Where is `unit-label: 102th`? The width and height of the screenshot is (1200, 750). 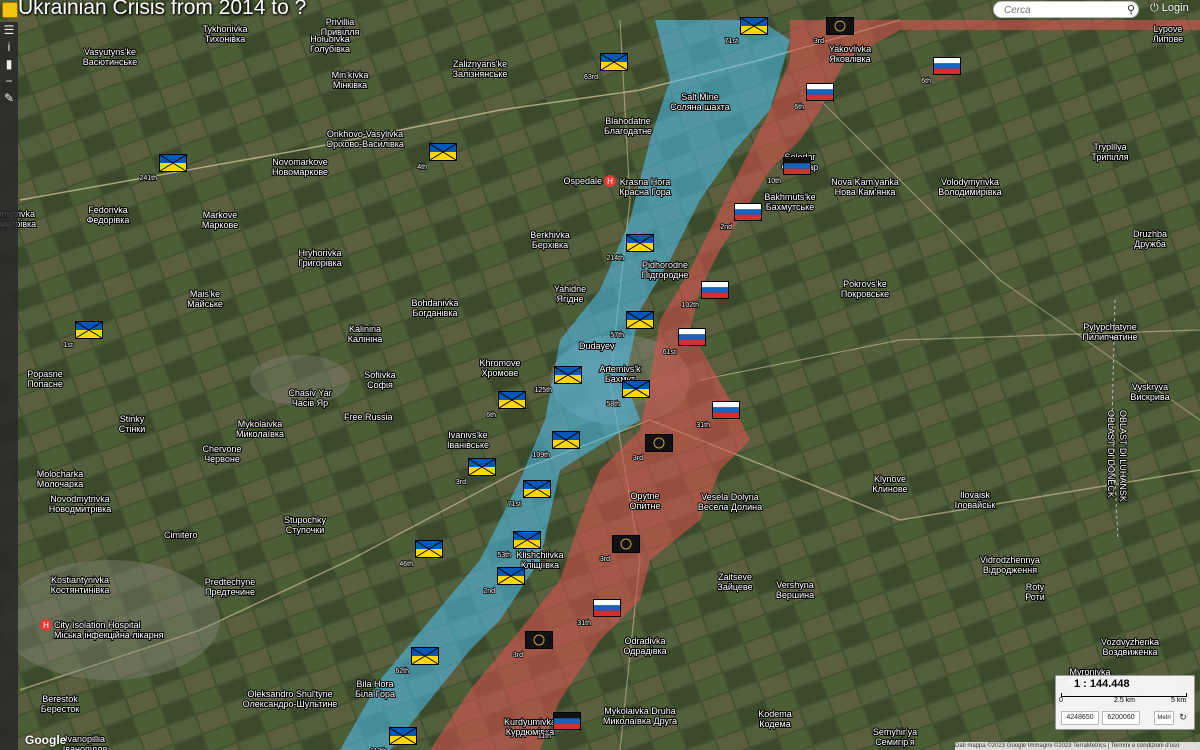
unit-label: 102th is located at coordinates (690, 305).